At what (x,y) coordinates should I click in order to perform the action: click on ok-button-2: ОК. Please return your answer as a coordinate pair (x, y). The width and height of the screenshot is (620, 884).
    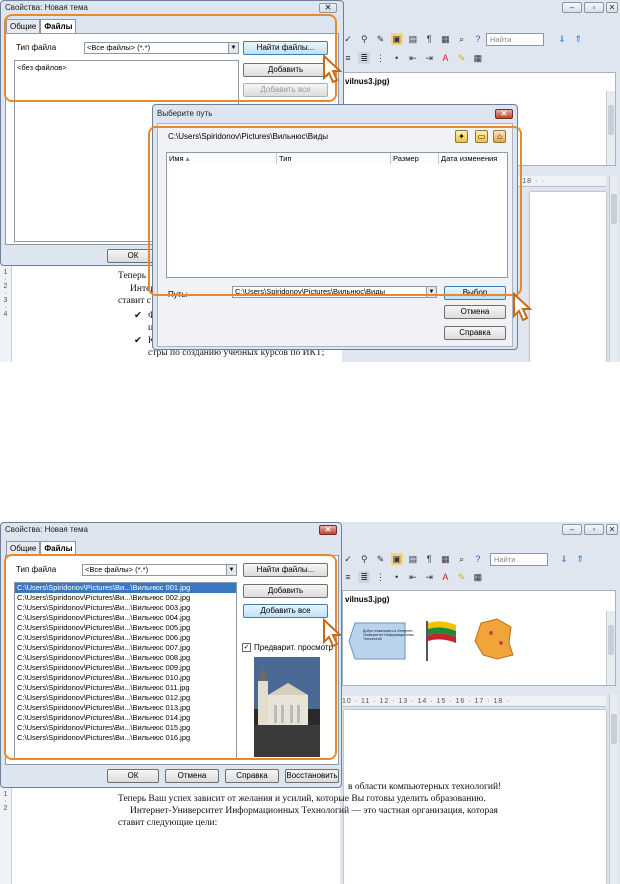
    Looking at the image, I should click on (133, 776).